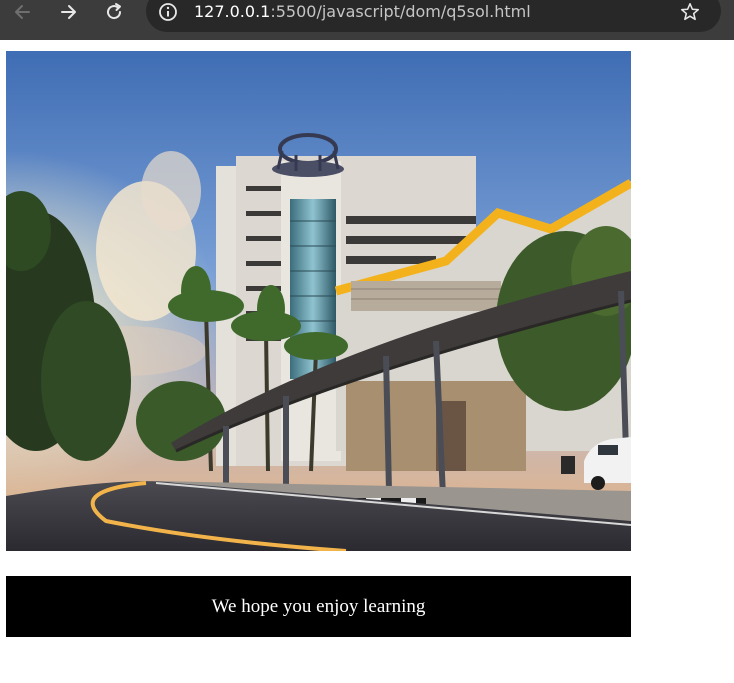 Image resolution: width=734 pixels, height=683 pixels. I want to click on url-path: :5500/javascript/dom/q5sol.html, so click(400, 11).